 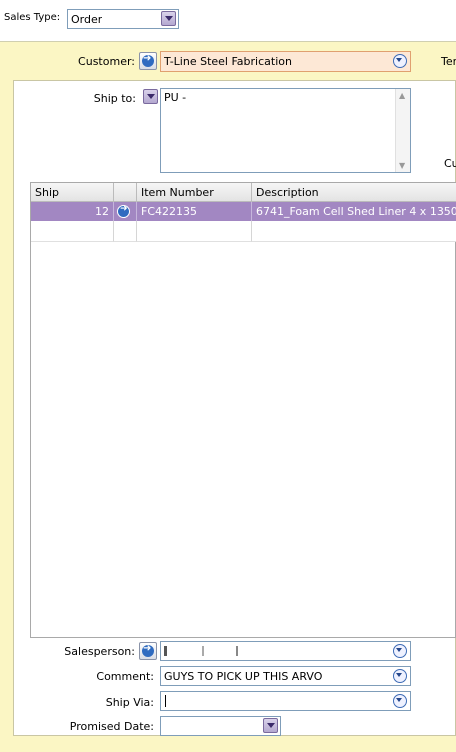 What do you see at coordinates (125, 192) in the screenshot?
I see `column-header-arrow` at bounding box center [125, 192].